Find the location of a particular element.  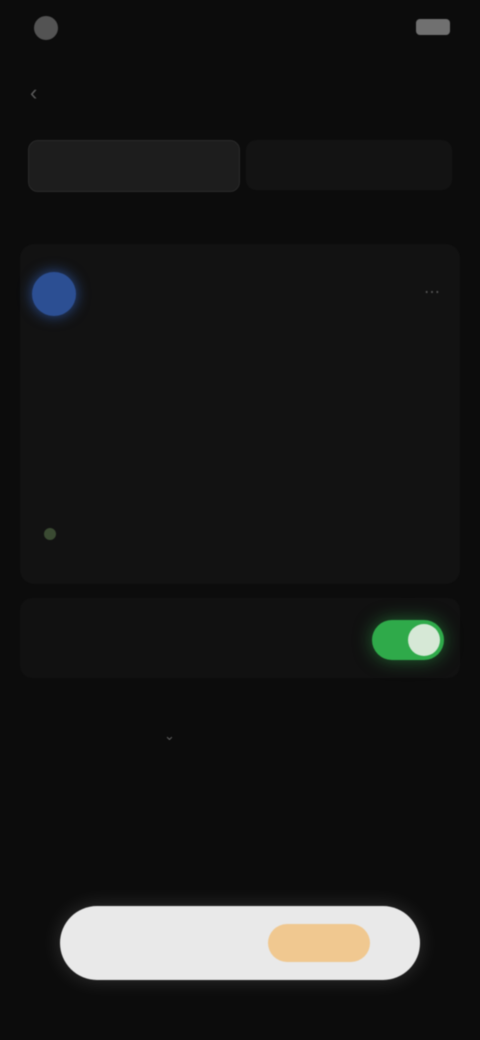

battery-icon is located at coordinates (433, 27).